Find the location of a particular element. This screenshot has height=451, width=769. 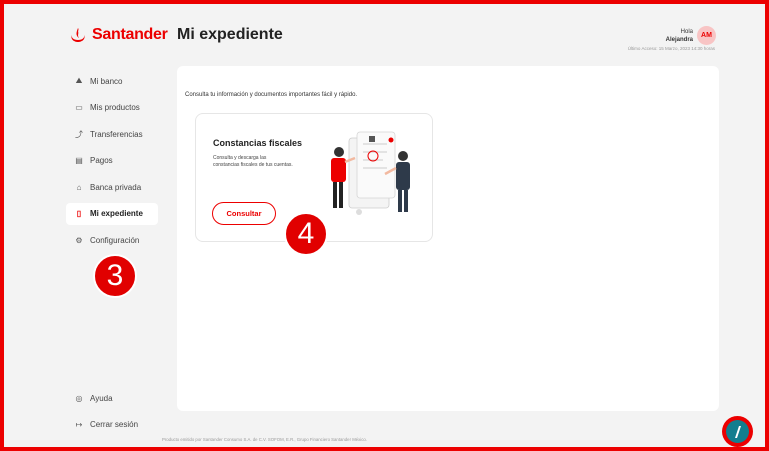

sidebar-item-ayuda: ◎ Ayuda is located at coordinates (112, 398).